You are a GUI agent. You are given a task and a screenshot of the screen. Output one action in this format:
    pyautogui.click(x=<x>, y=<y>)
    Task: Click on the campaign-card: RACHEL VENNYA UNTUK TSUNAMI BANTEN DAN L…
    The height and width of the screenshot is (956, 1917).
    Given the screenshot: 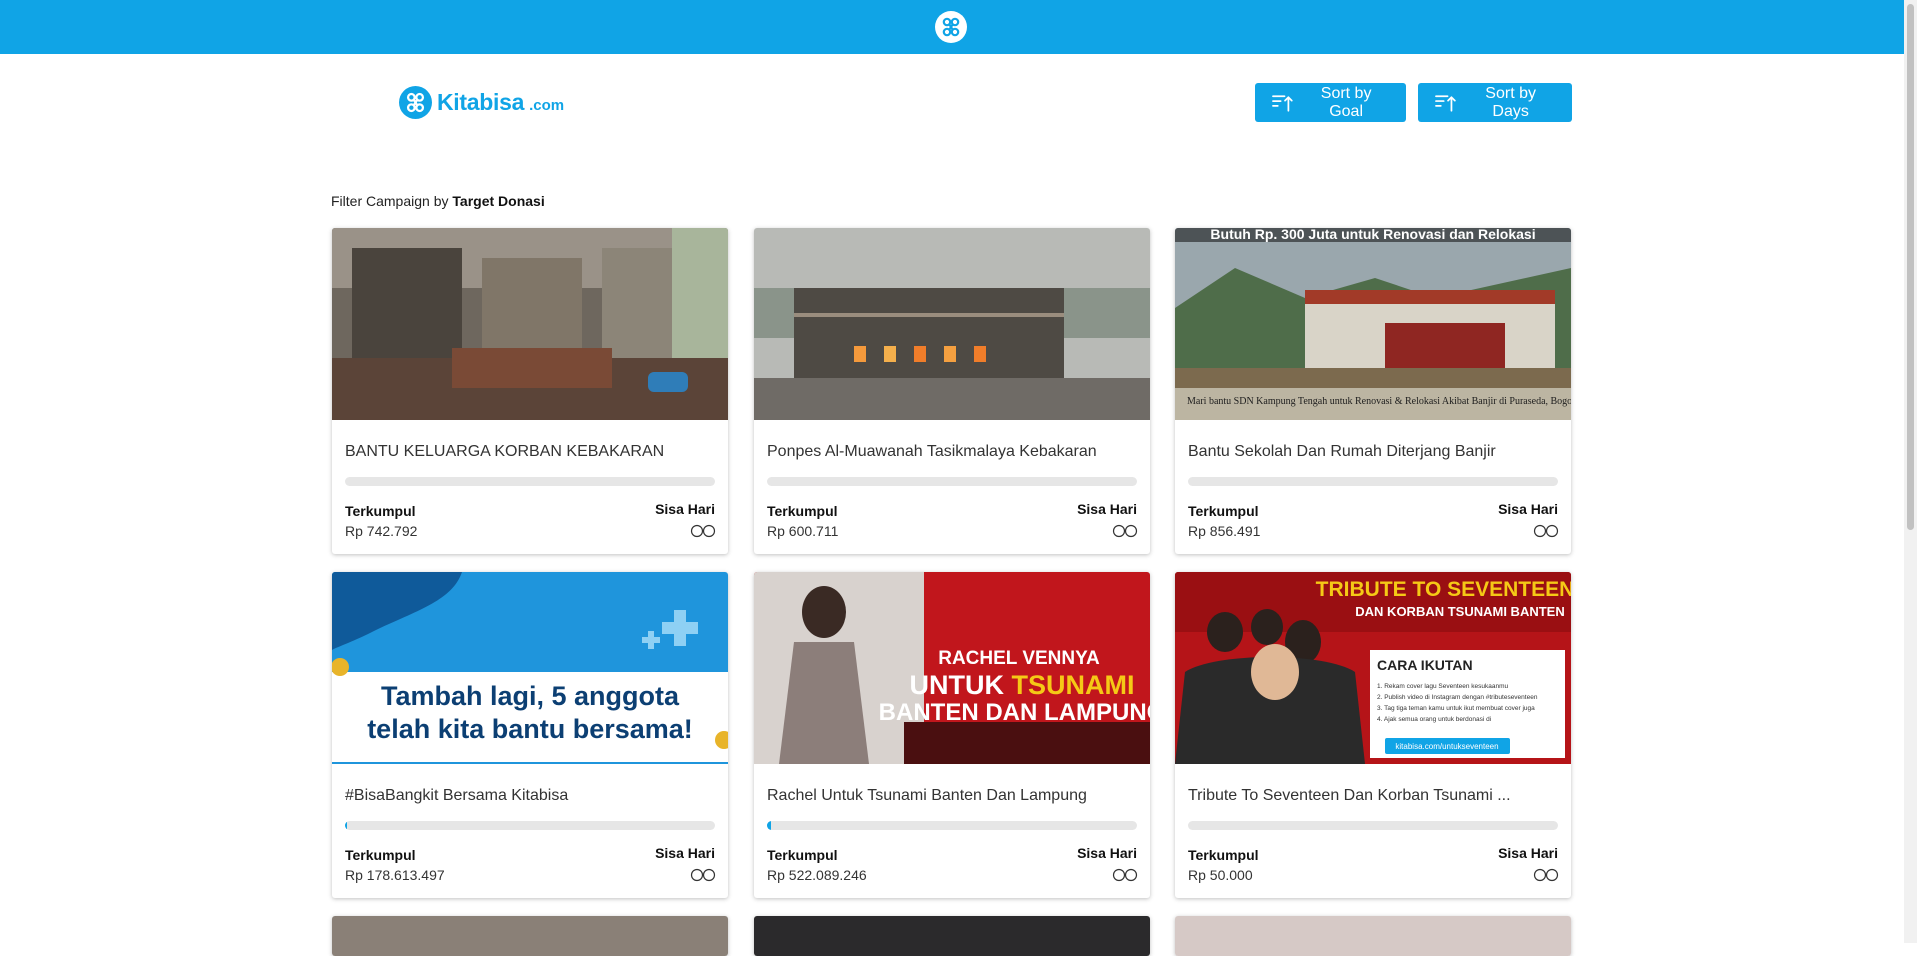 What is the action you would take?
    pyautogui.click(x=952, y=735)
    